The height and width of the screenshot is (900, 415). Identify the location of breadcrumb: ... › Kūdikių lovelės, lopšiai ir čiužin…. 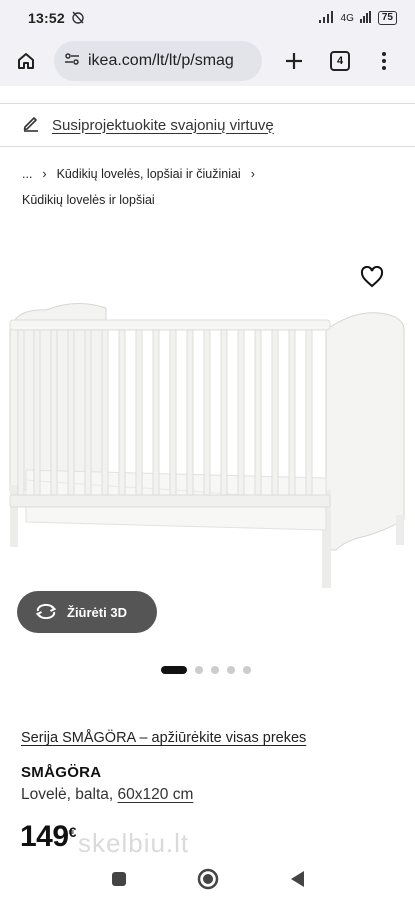
(138, 187).